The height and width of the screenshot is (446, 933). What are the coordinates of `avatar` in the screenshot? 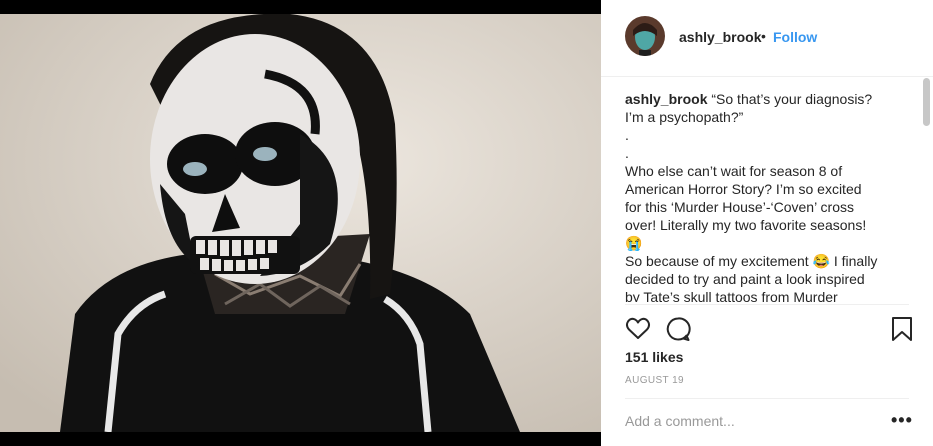 It's located at (645, 36).